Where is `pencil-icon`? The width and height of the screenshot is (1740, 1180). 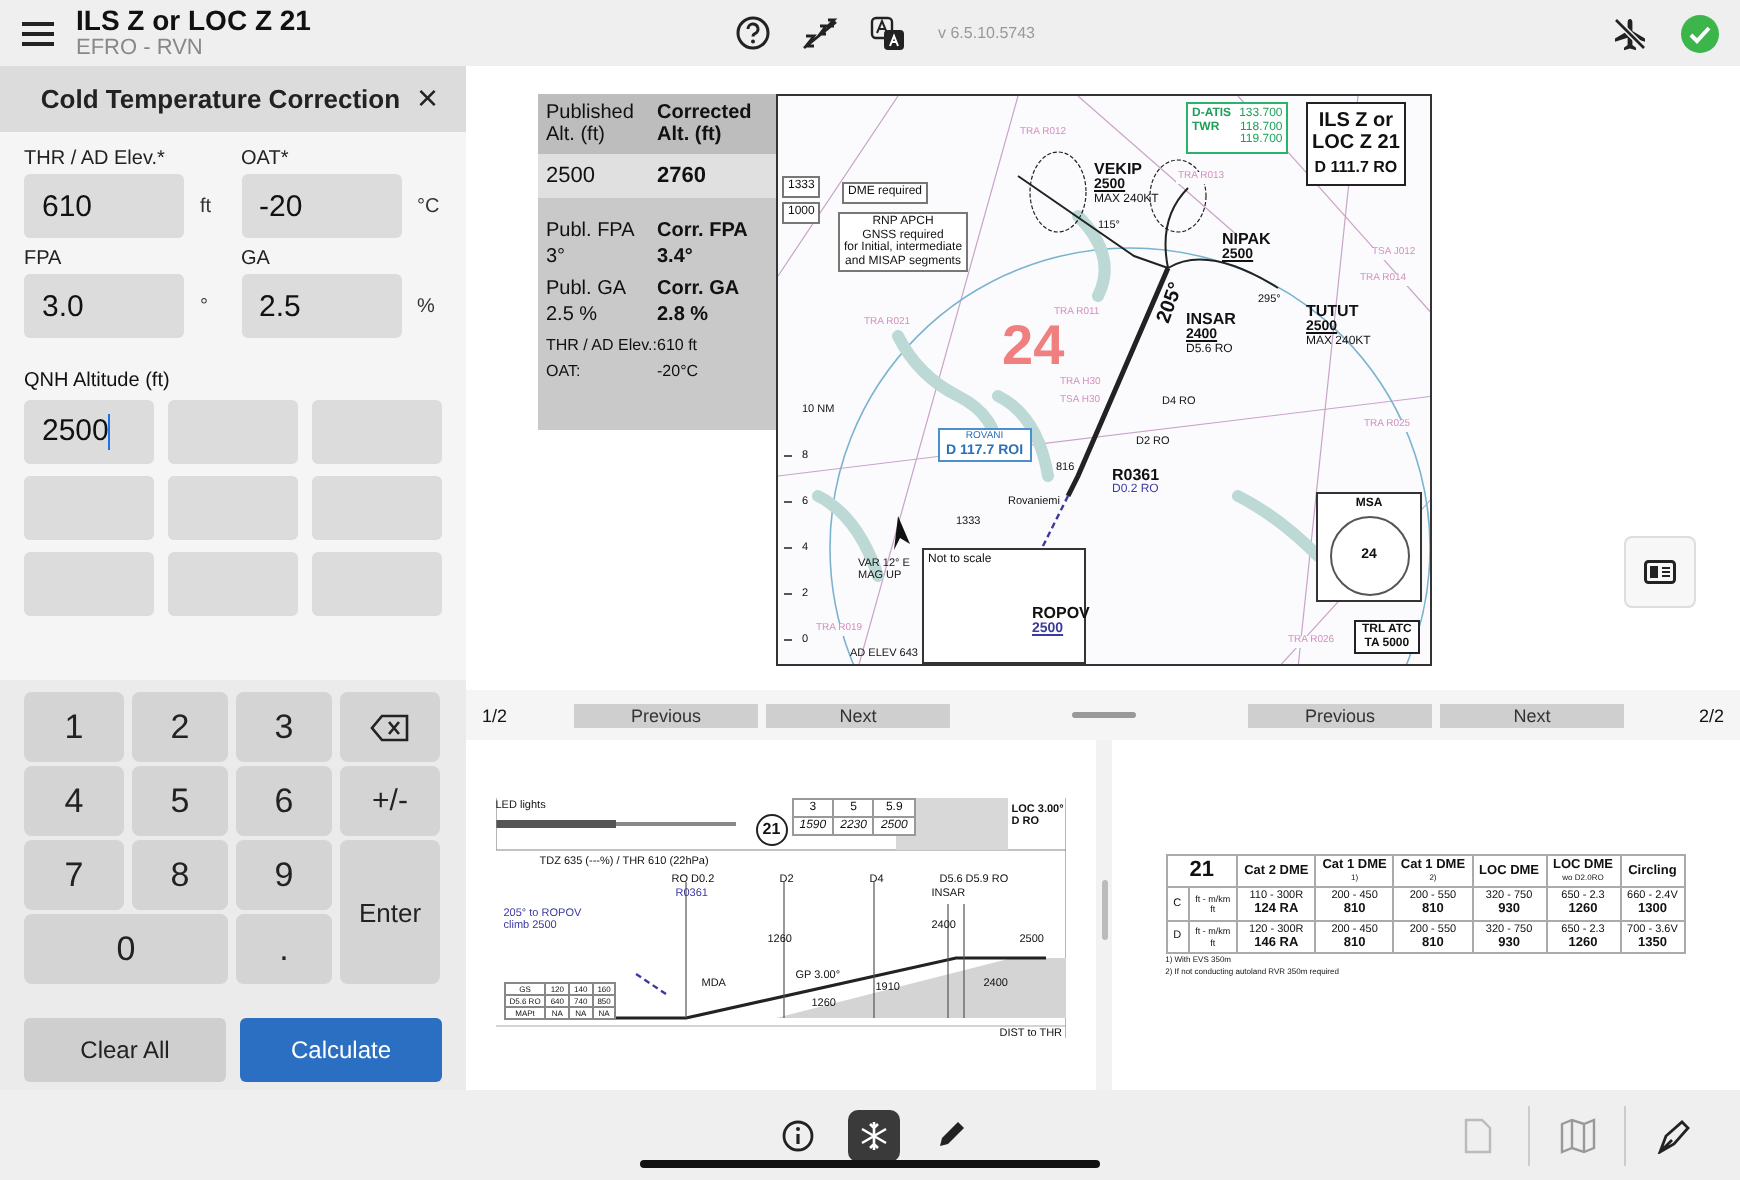
pencil-icon is located at coordinates (950, 1135).